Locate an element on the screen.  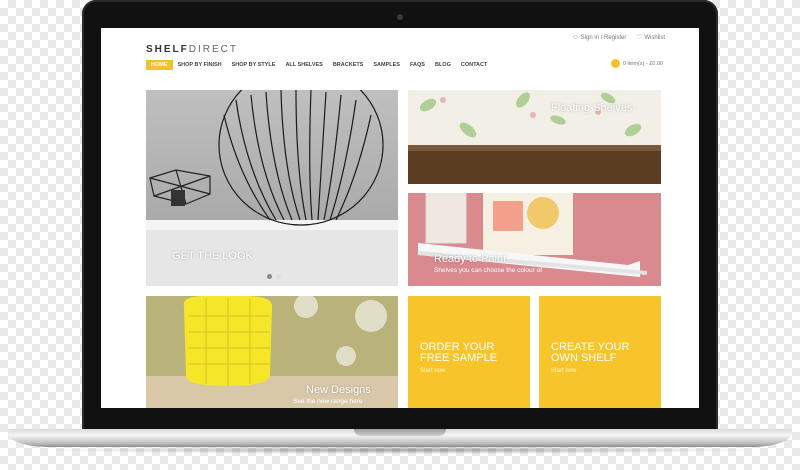
tile-create-own-shelf: CREATE YOUR OWN SHELF Start now is located at coordinates (600, 352).